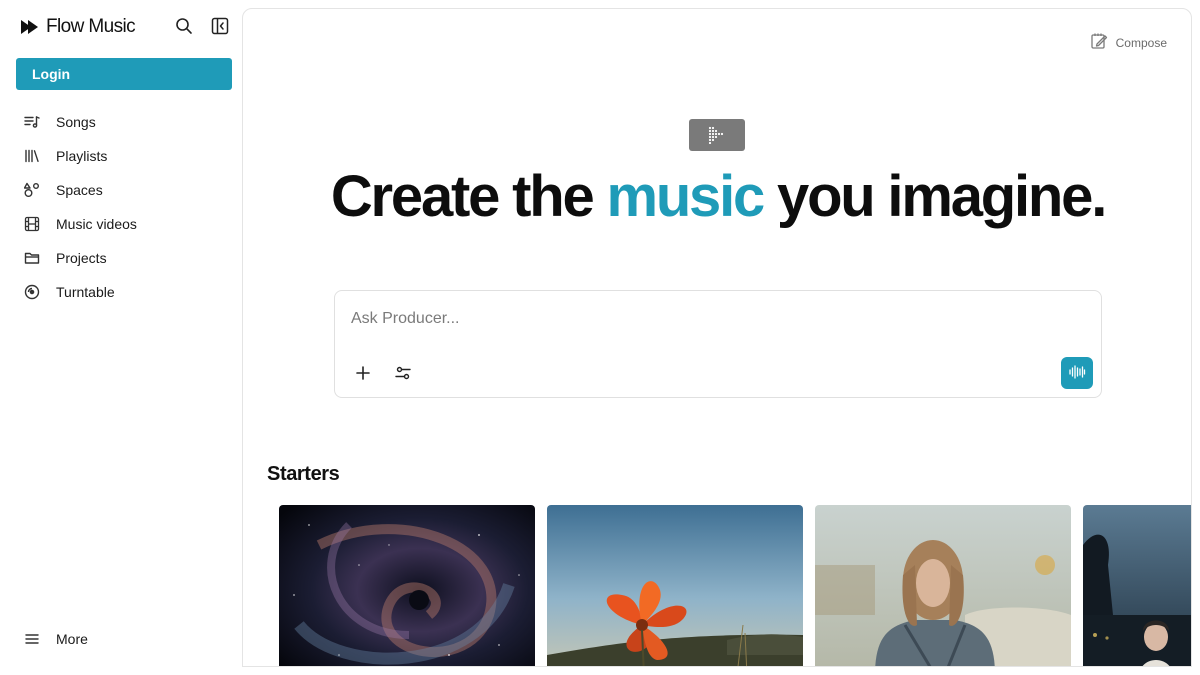 This screenshot has height=675, width=1200. What do you see at coordinates (72, 639) in the screenshot?
I see `more-label: More` at bounding box center [72, 639].